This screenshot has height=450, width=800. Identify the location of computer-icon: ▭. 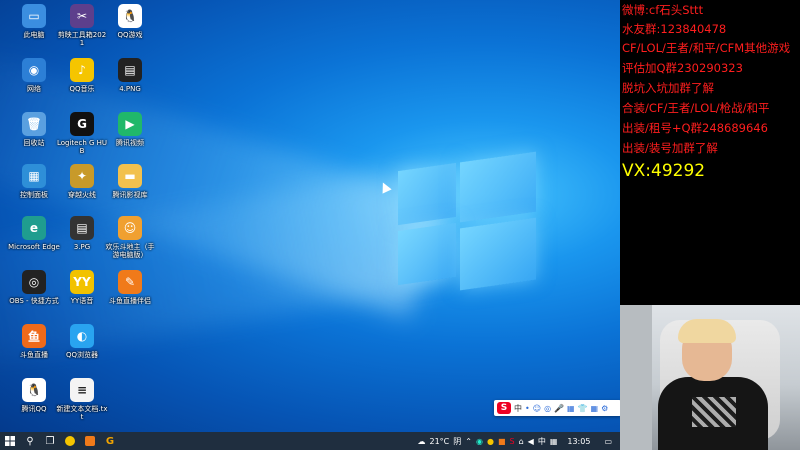
(34, 16).